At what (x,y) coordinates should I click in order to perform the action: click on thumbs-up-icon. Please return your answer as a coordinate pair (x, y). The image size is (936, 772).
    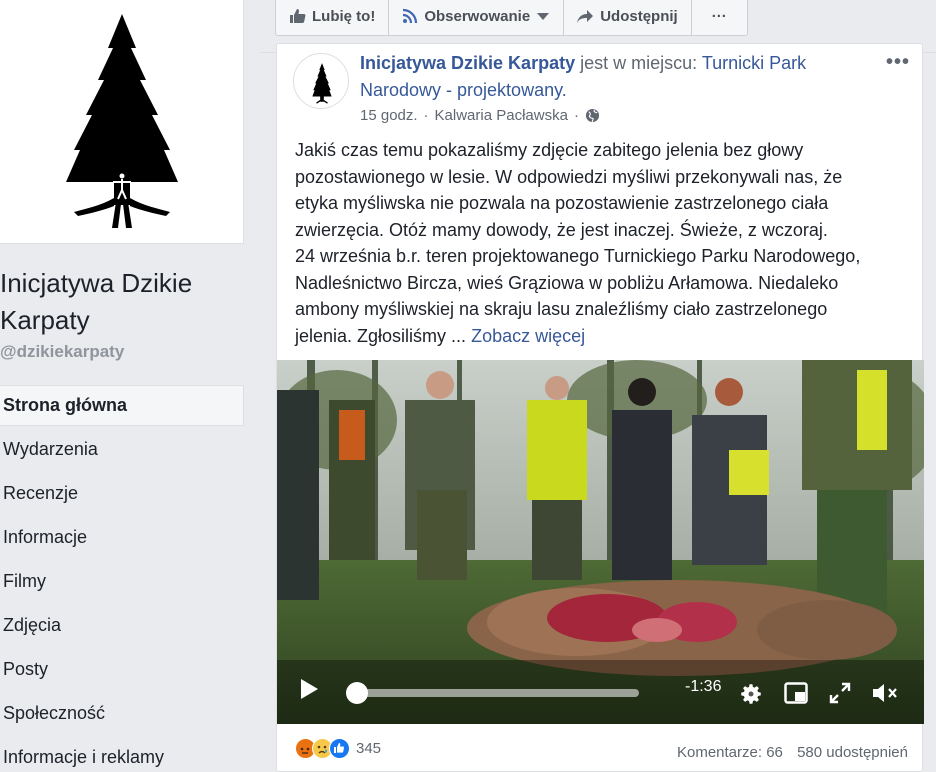
    Looking at the image, I should click on (298, 16).